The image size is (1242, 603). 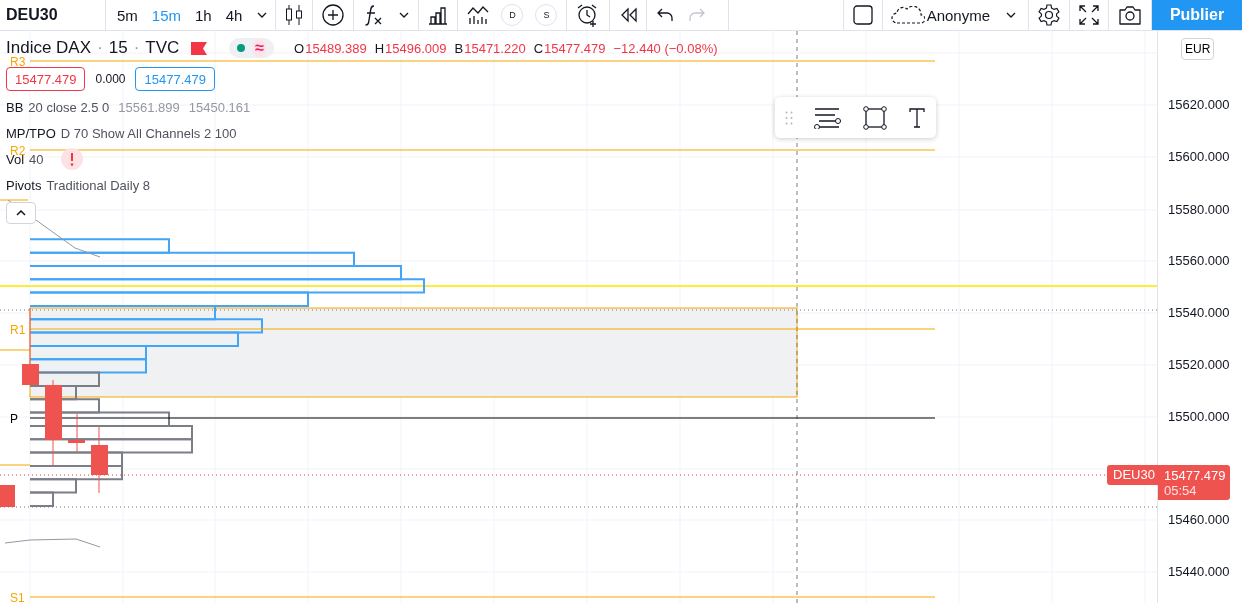 I want to click on warning-icon, so click(x=71, y=159).